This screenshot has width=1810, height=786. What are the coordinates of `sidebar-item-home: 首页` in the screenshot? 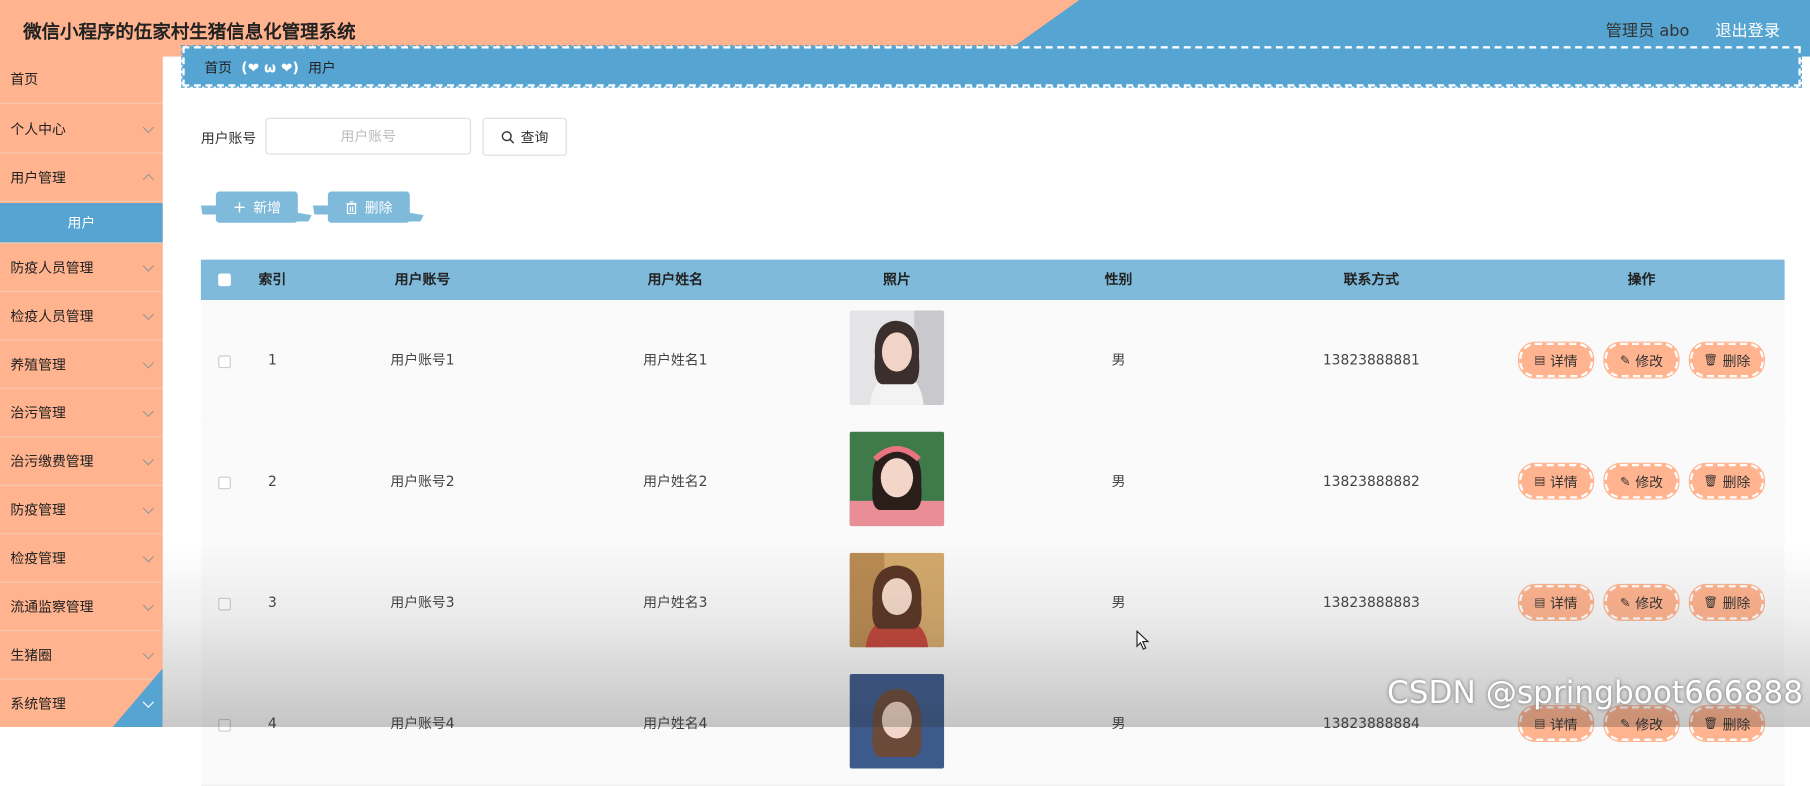 It's located at (81, 80).